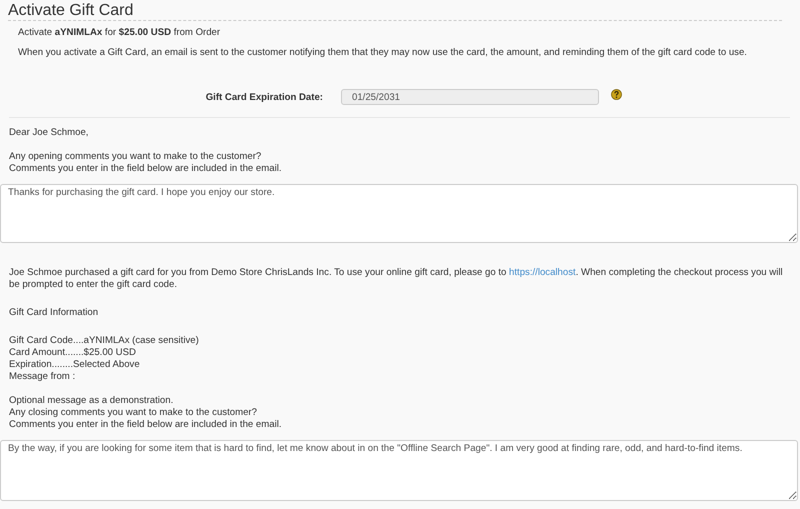  I want to click on date-field: 01/25/2031, so click(470, 97).